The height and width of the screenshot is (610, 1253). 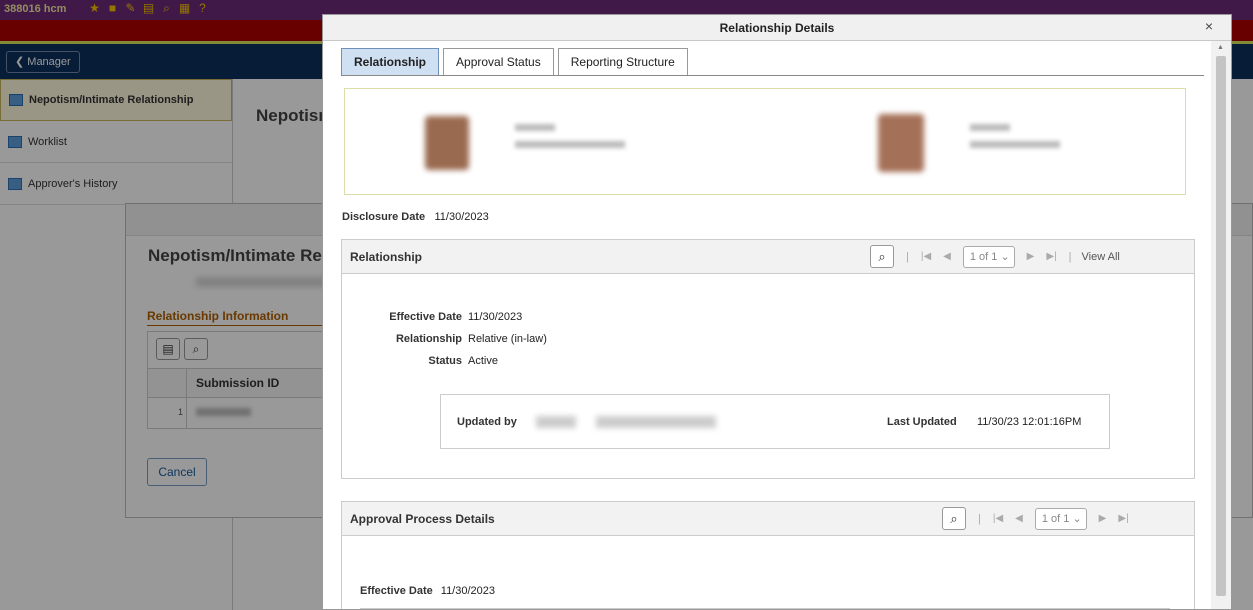 I want to click on redacted-user-name, so click(x=656, y=422).